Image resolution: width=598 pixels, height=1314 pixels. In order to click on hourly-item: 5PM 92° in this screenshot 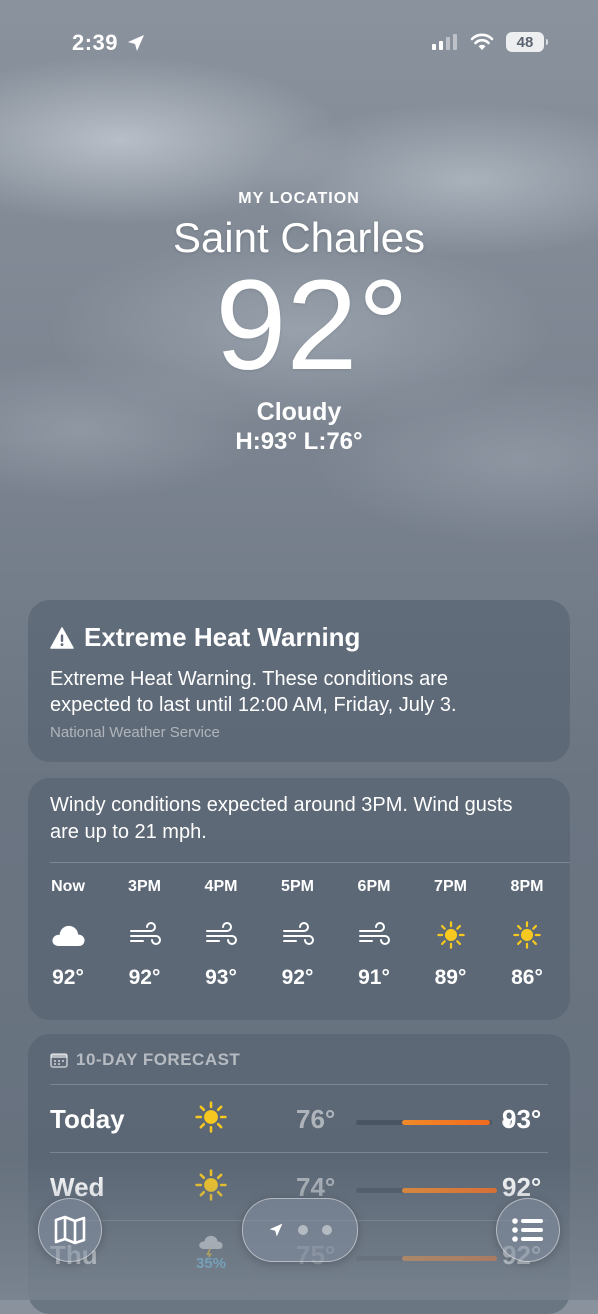, I will do `click(298, 934)`.